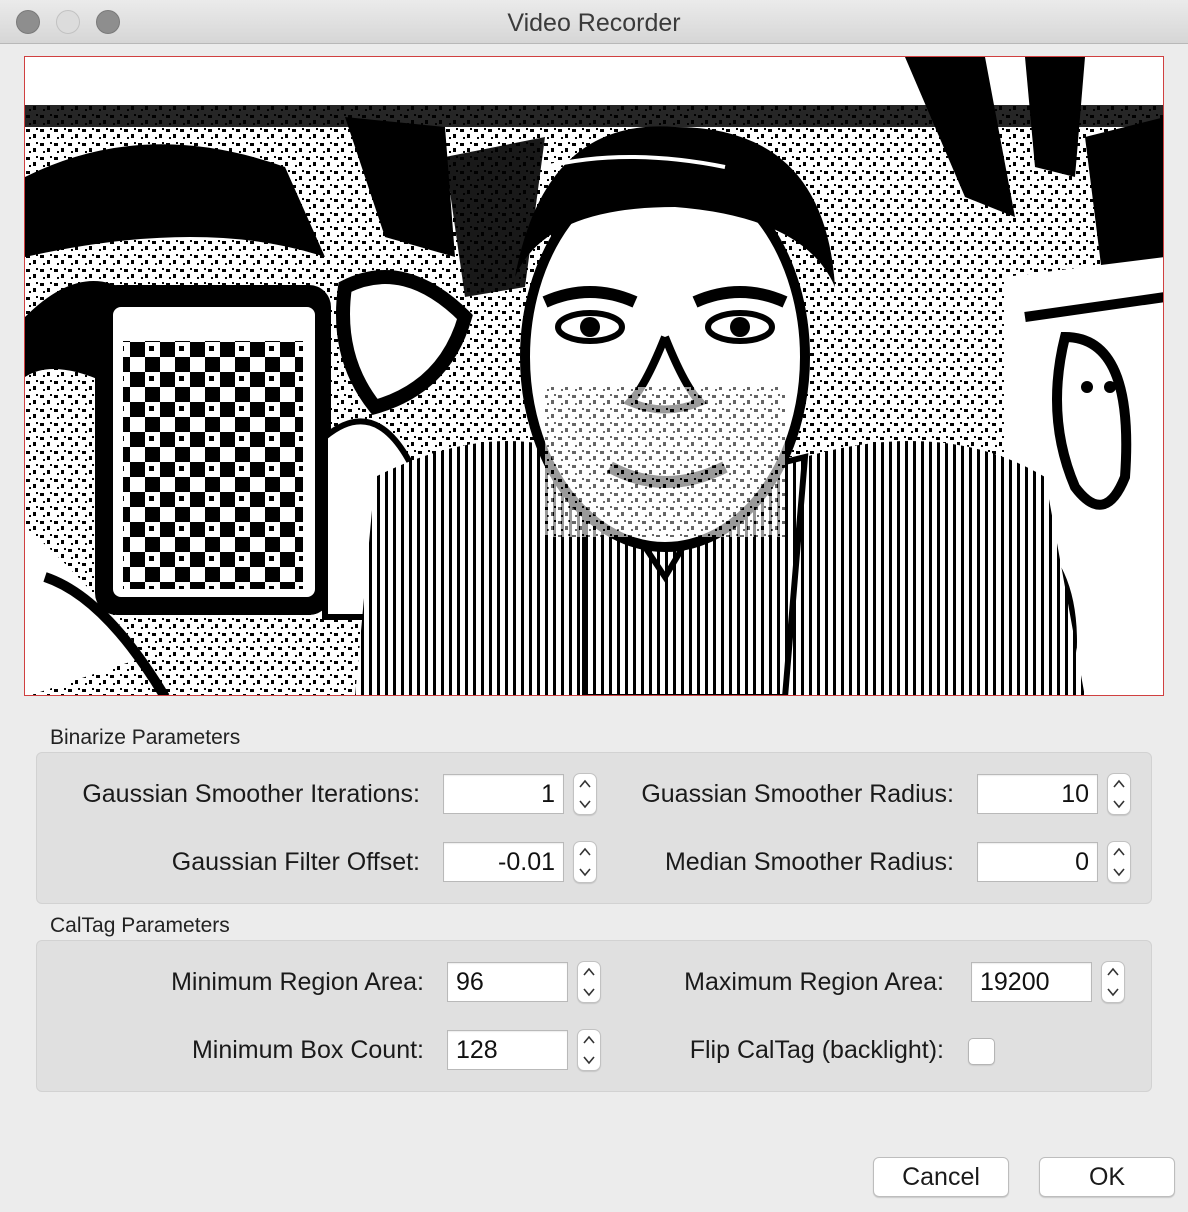 This screenshot has width=1188, height=1212. Describe the element at coordinates (797, 794) in the screenshot. I see `gaussian-radius-label: Guassian Smoother Radius:` at that location.